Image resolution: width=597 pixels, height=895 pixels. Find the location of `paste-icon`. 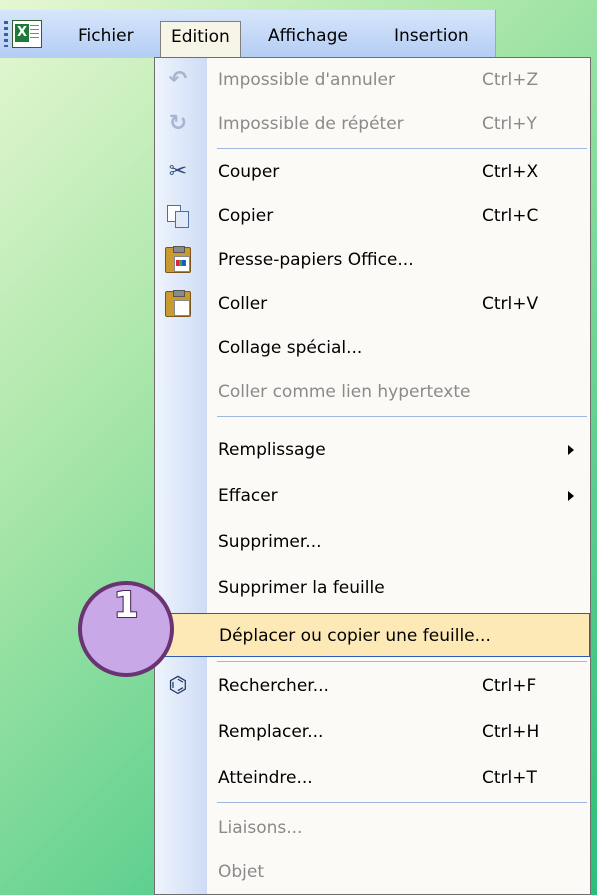

paste-icon is located at coordinates (178, 303).